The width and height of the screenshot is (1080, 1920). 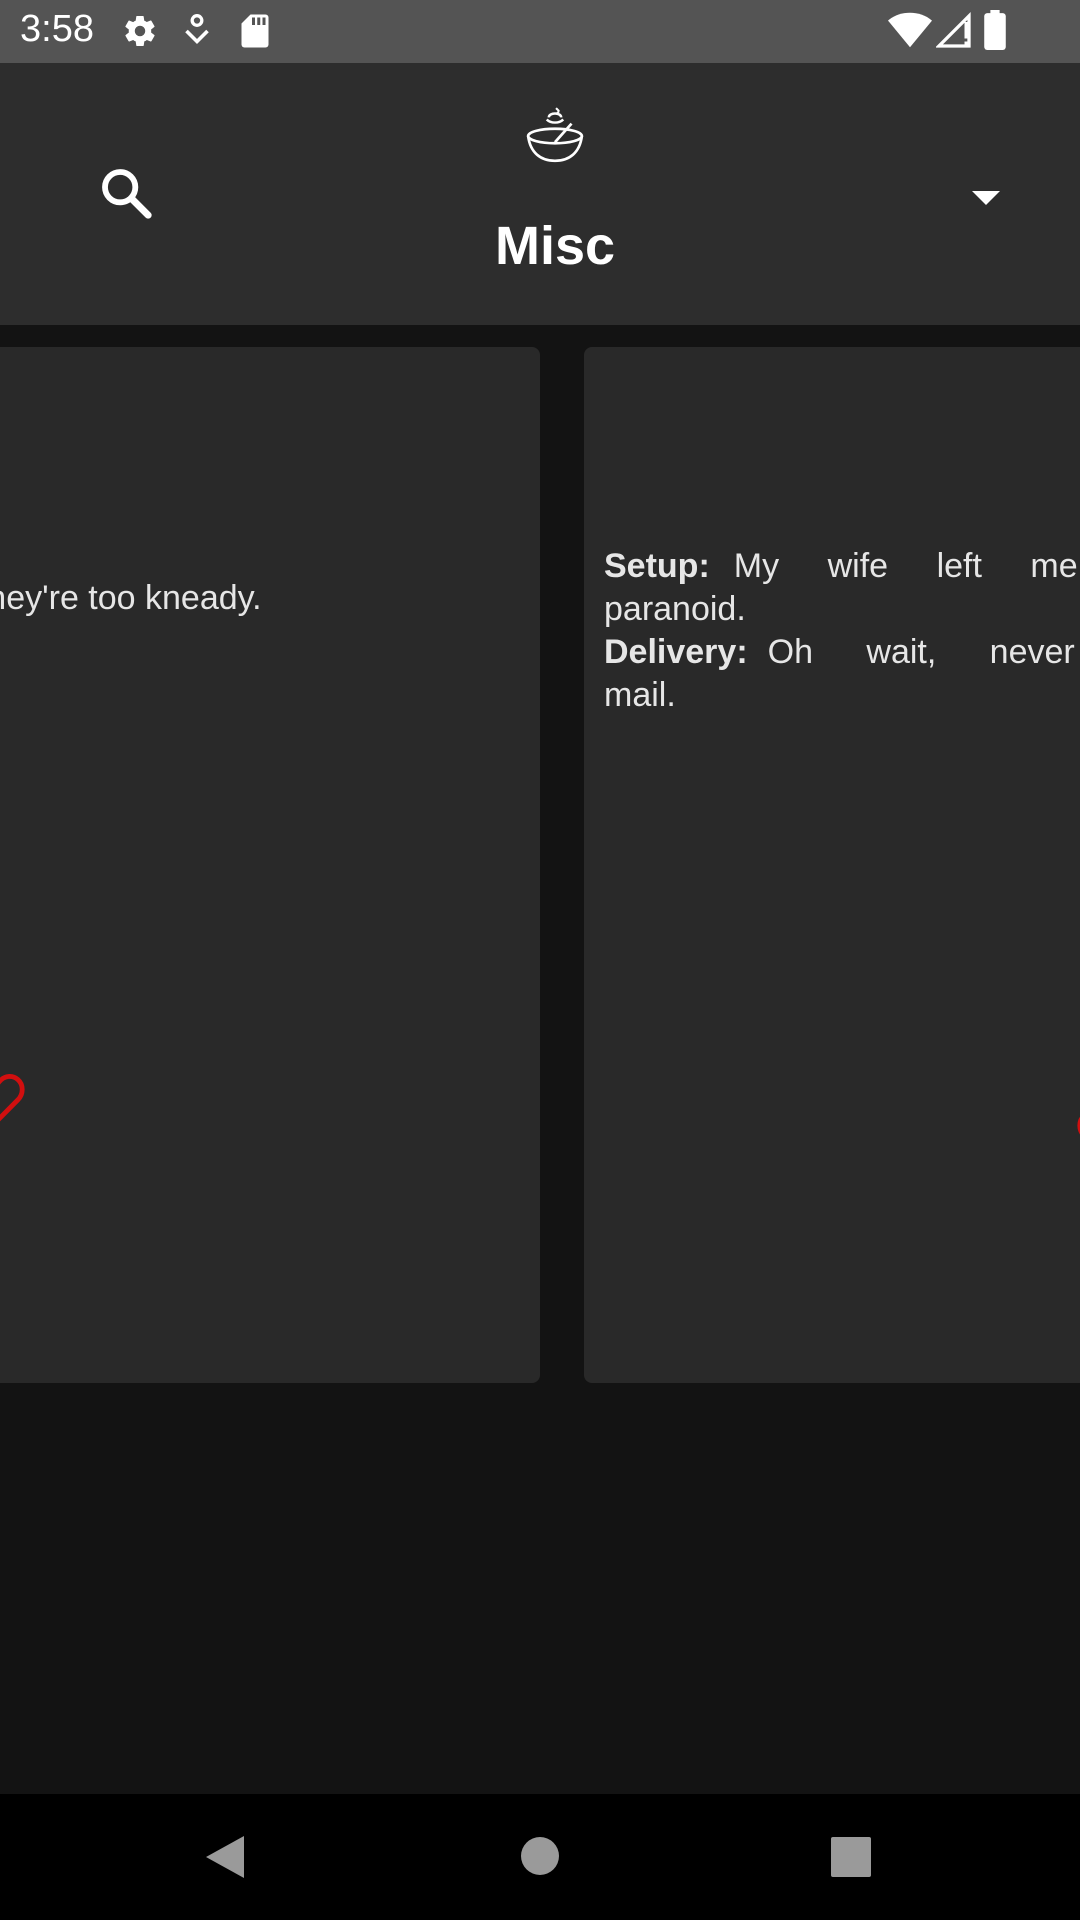 What do you see at coordinates (906, 566) in the screenshot?
I see `setup-text: My wife left me be` at bounding box center [906, 566].